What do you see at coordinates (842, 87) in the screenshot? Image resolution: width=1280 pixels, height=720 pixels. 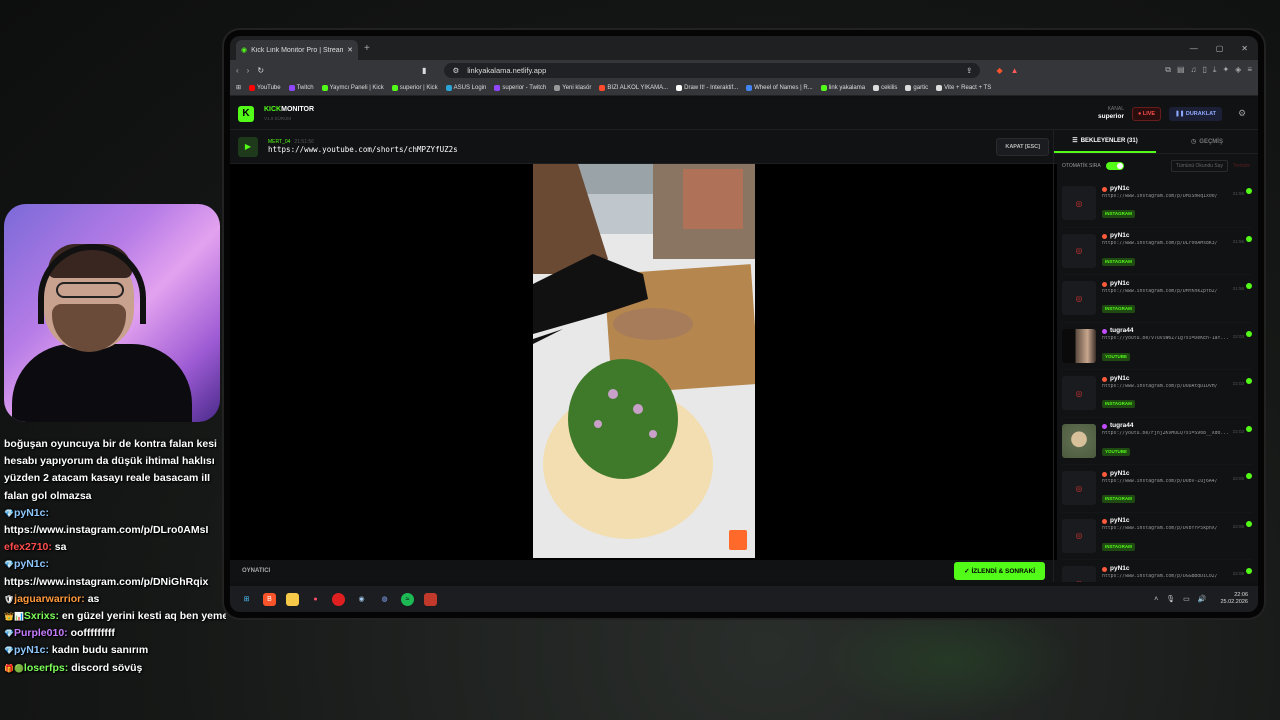 I see `bookmark-item: link yakalama` at bounding box center [842, 87].